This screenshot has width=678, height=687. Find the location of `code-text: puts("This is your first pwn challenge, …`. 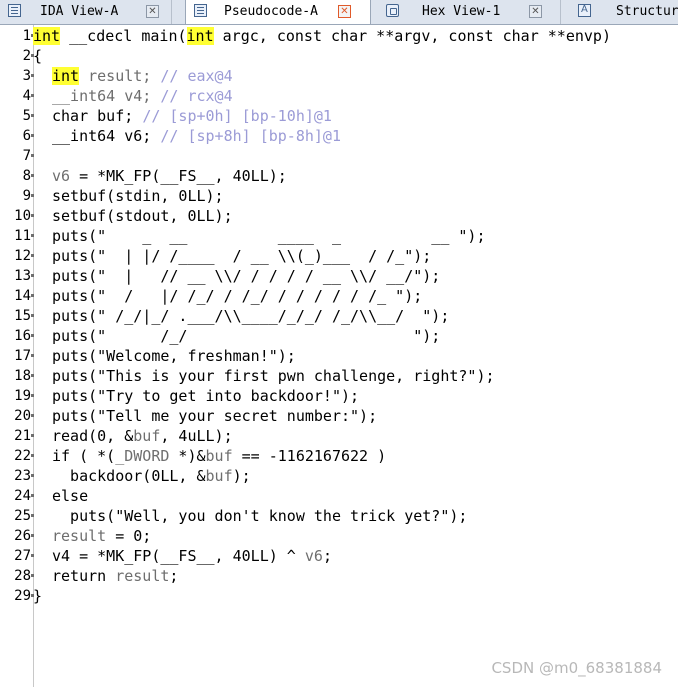

code-text: puts("This is your first pwn challenge, … is located at coordinates (273, 376).